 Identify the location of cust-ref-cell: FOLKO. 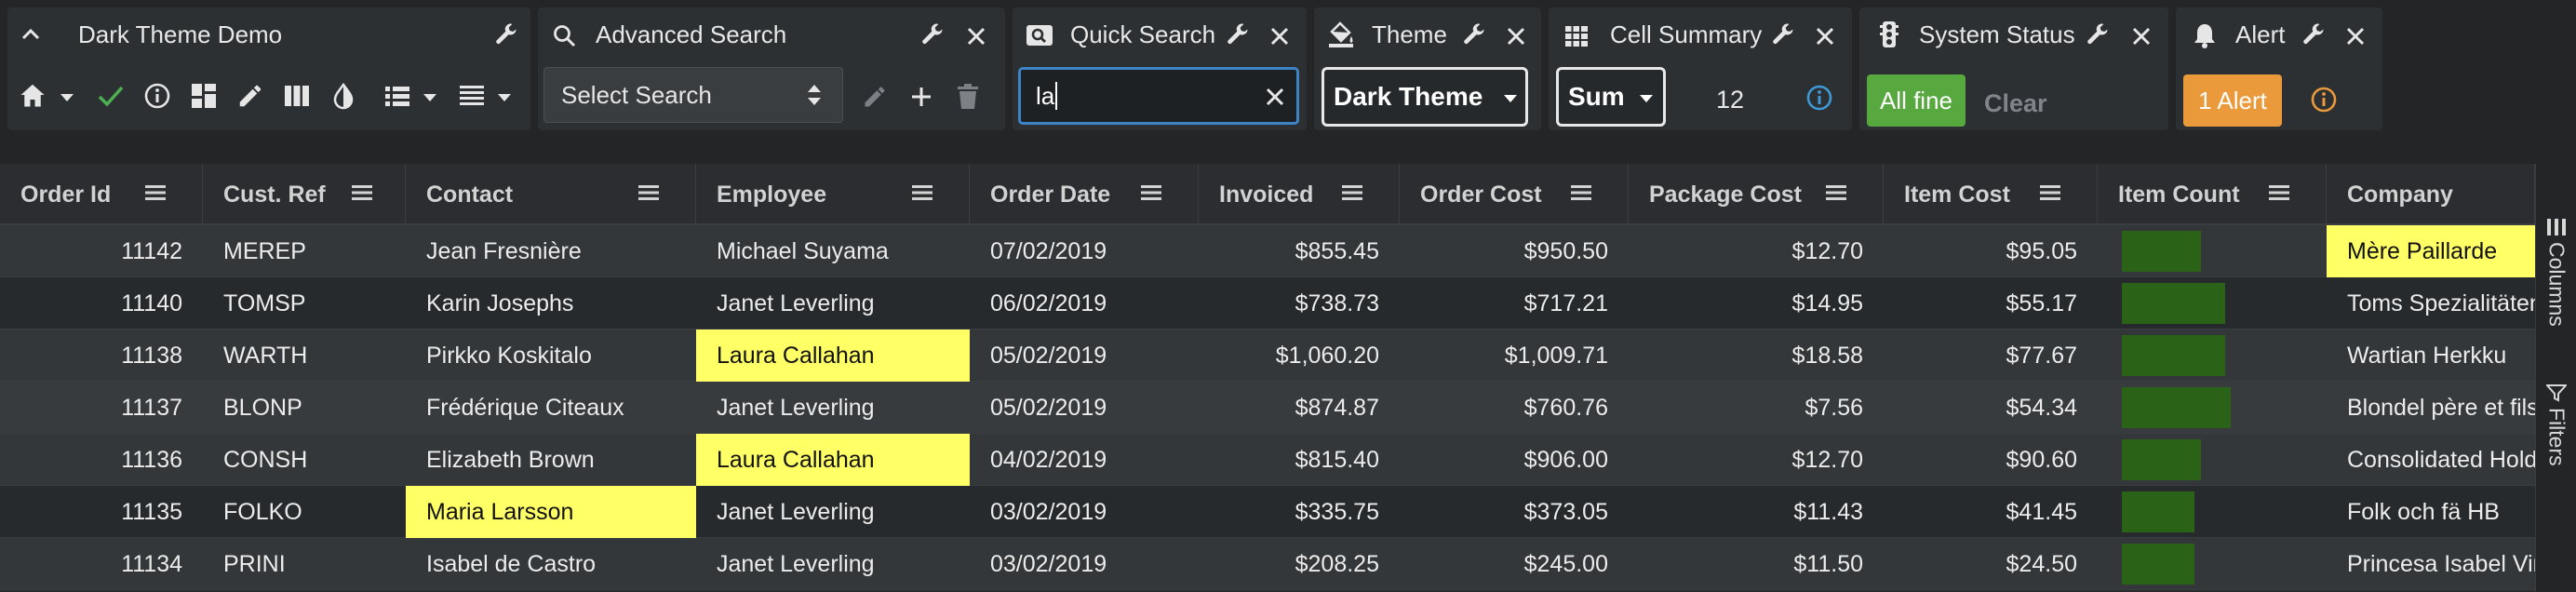
(304, 512).